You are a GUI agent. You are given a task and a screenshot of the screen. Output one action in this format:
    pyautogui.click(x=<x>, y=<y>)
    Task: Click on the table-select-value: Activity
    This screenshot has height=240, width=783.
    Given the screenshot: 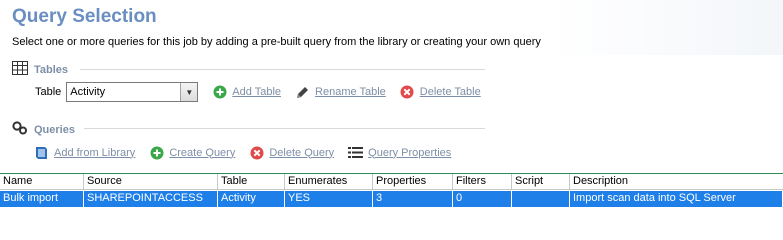 What is the action you would take?
    pyautogui.click(x=88, y=92)
    